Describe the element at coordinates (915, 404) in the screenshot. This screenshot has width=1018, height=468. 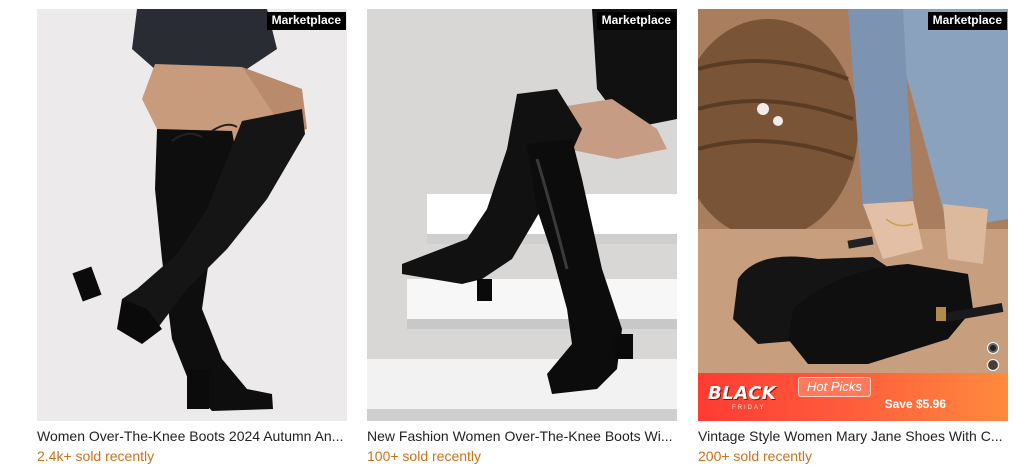
I see `save-amount: Save $5.96` at that location.